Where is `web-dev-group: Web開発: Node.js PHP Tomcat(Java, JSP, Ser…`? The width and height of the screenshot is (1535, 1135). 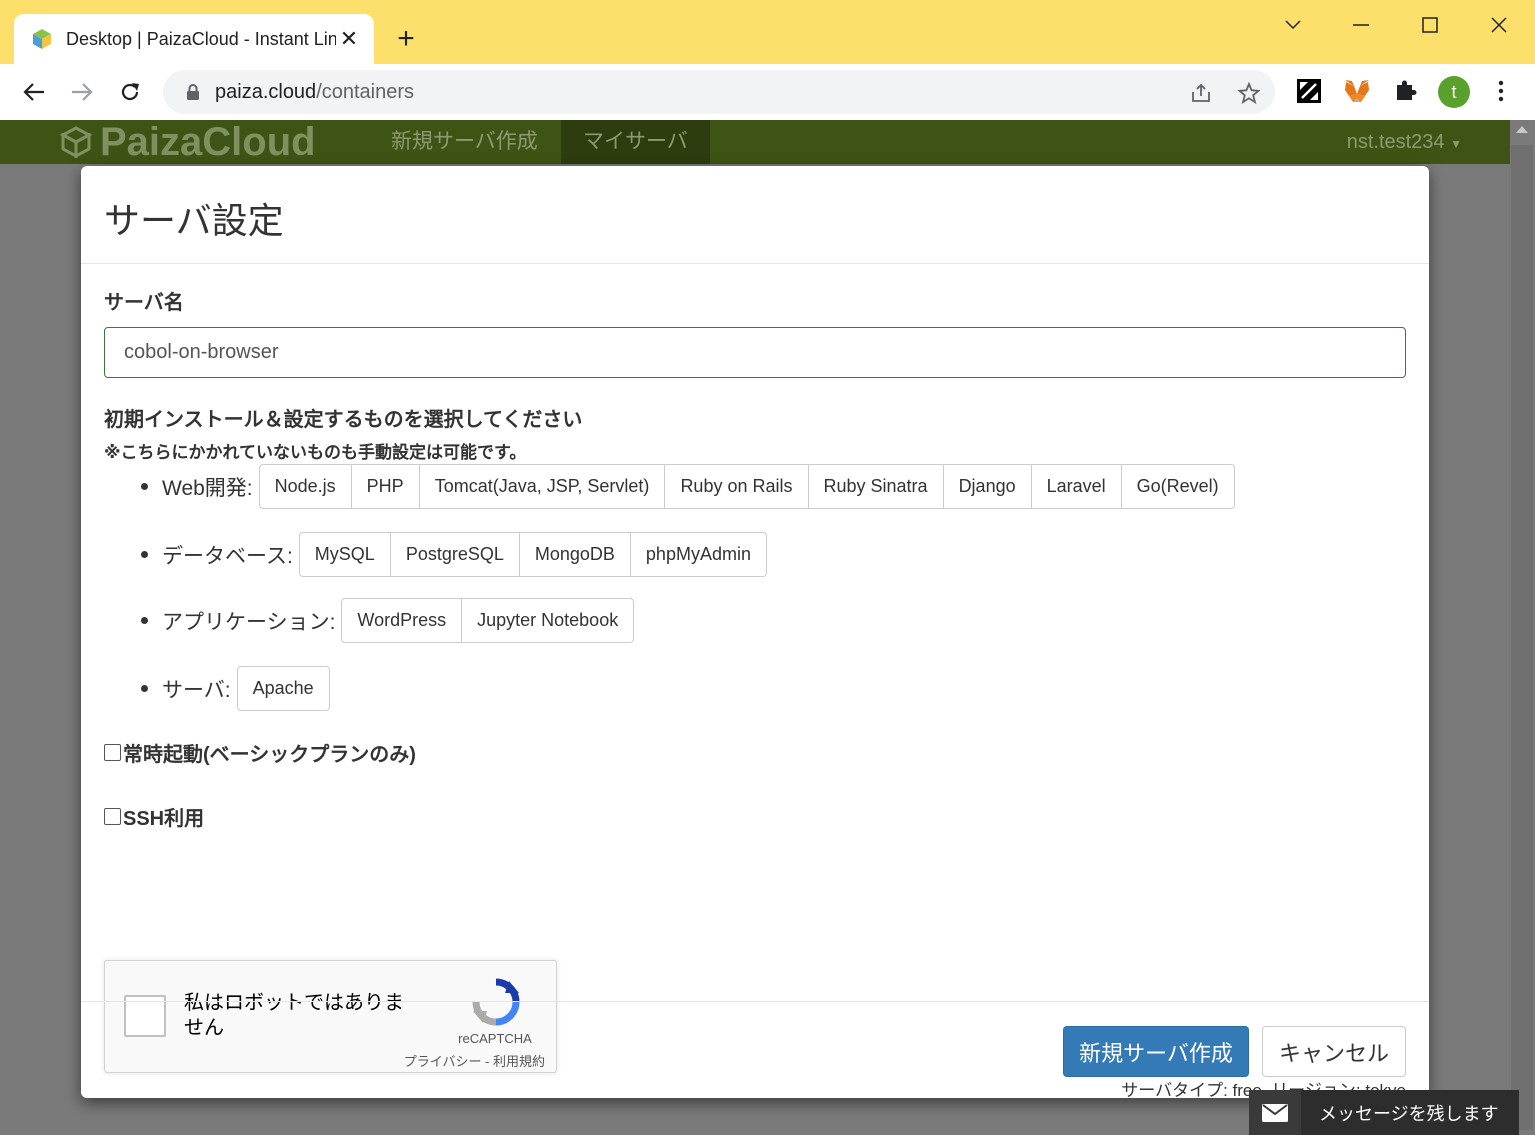
web-dev-group: Web開発: Node.js PHP Tomcat(Java, JSP, Ser… is located at coordinates (688, 486).